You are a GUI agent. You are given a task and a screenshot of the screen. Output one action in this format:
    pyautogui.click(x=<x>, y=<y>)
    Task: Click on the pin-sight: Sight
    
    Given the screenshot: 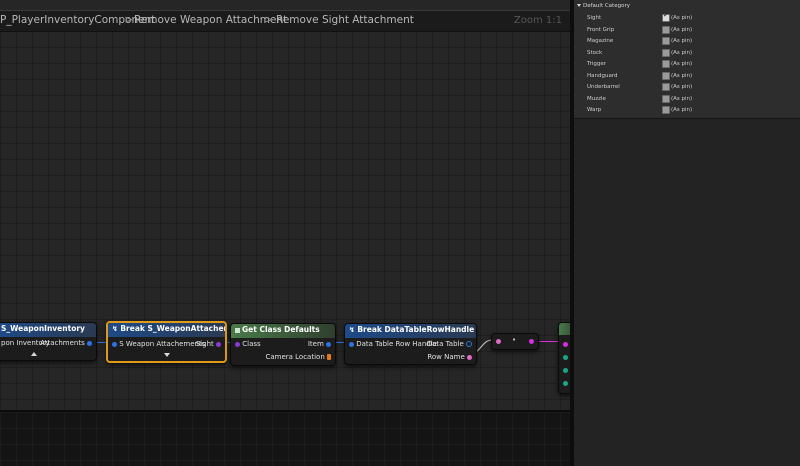 What is the action you would take?
    pyautogui.click(x=208, y=344)
    